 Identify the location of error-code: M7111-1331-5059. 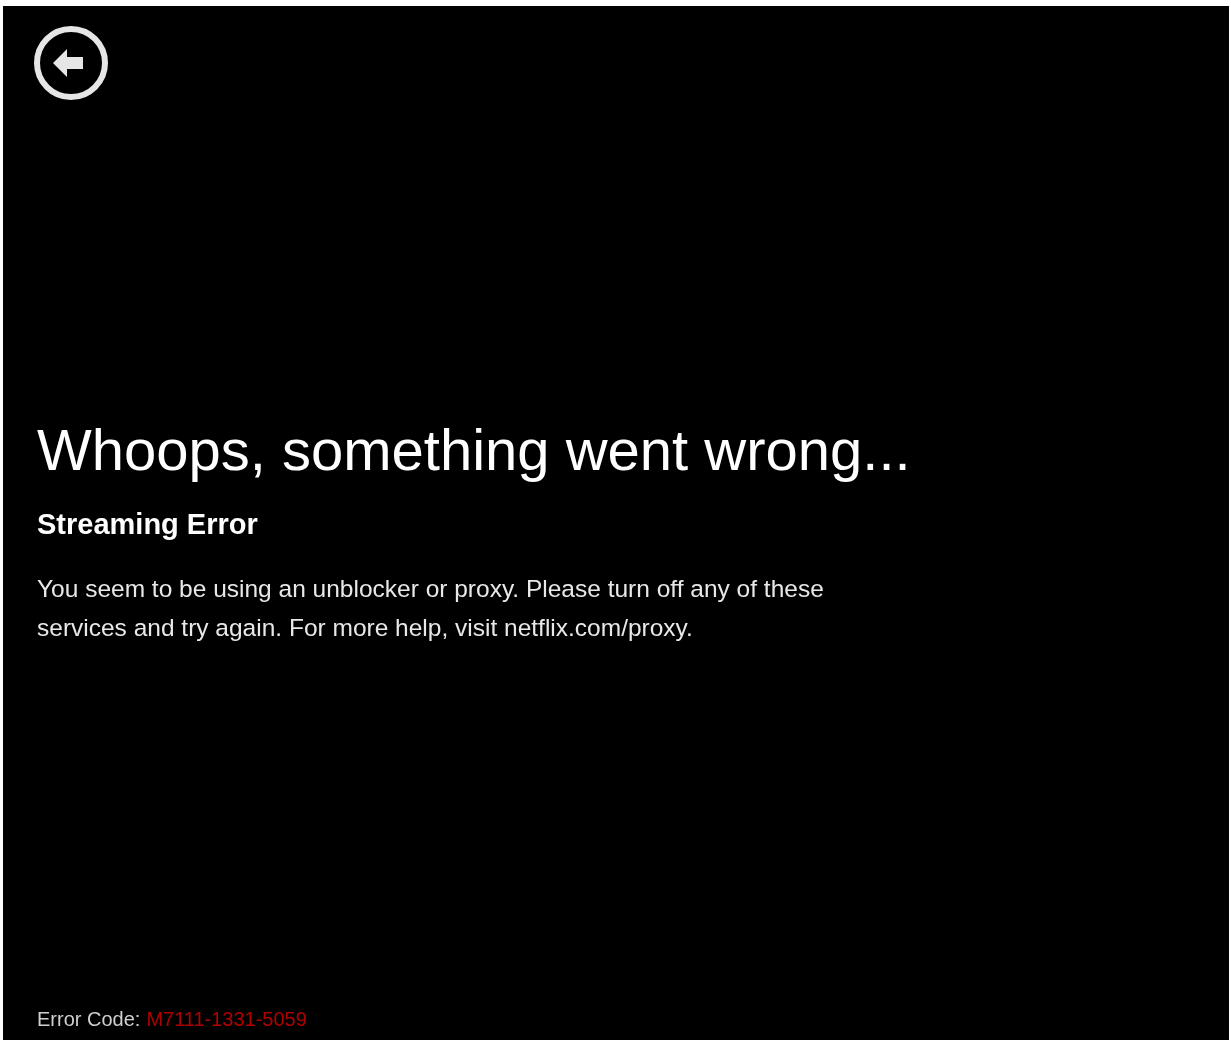
(226, 1019).